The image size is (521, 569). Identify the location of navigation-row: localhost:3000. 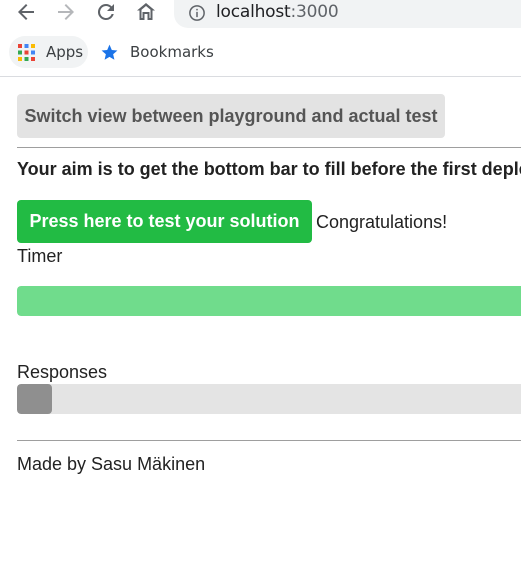
(260, 14).